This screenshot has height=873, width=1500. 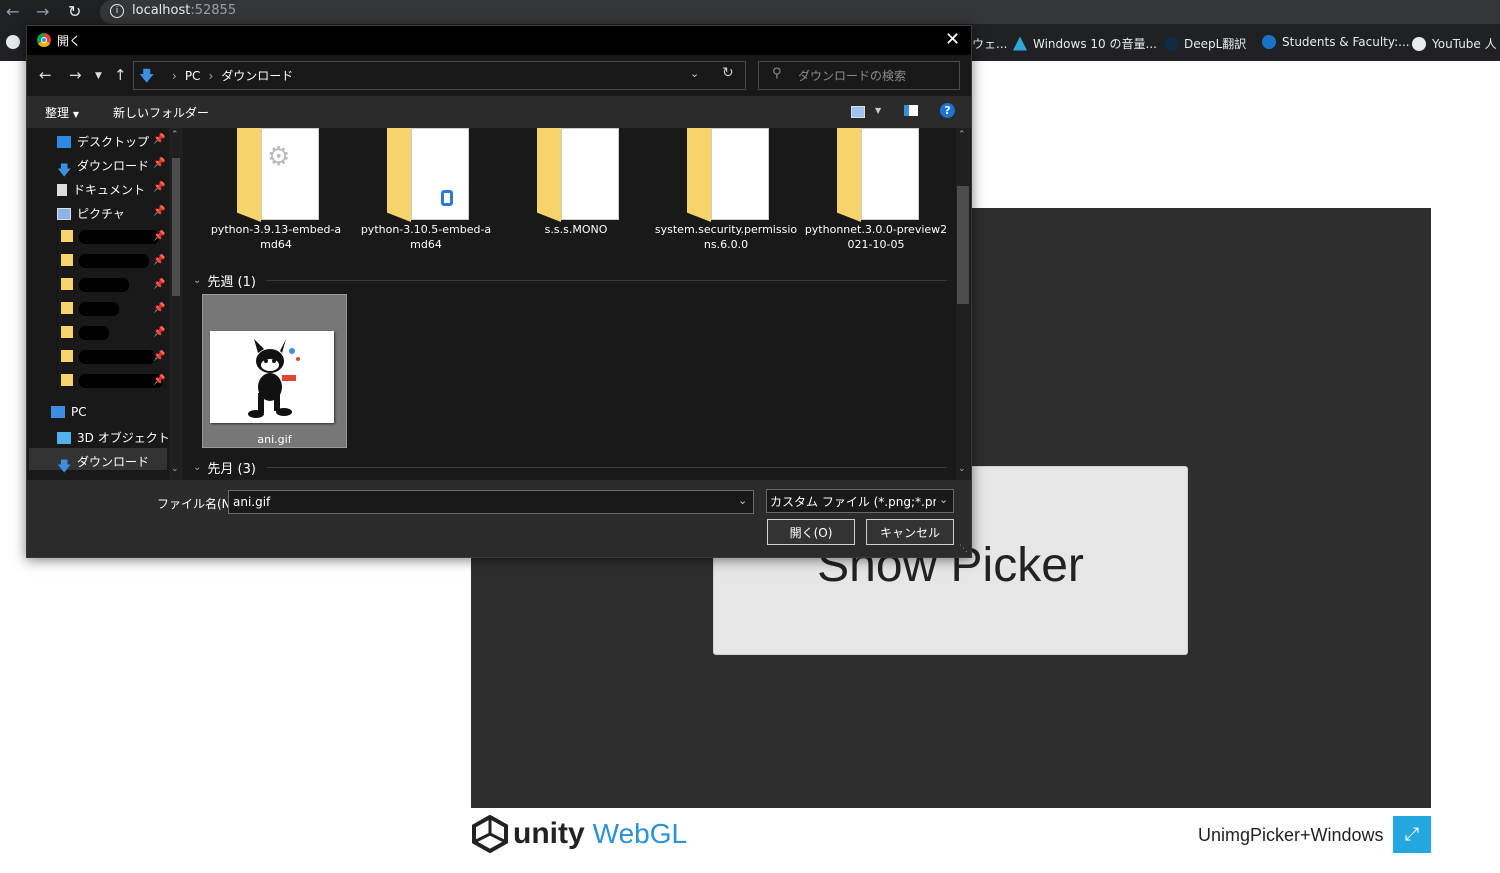 What do you see at coordinates (64, 170) in the screenshot?
I see `download-arrow-icon: 🡇` at bounding box center [64, 170].